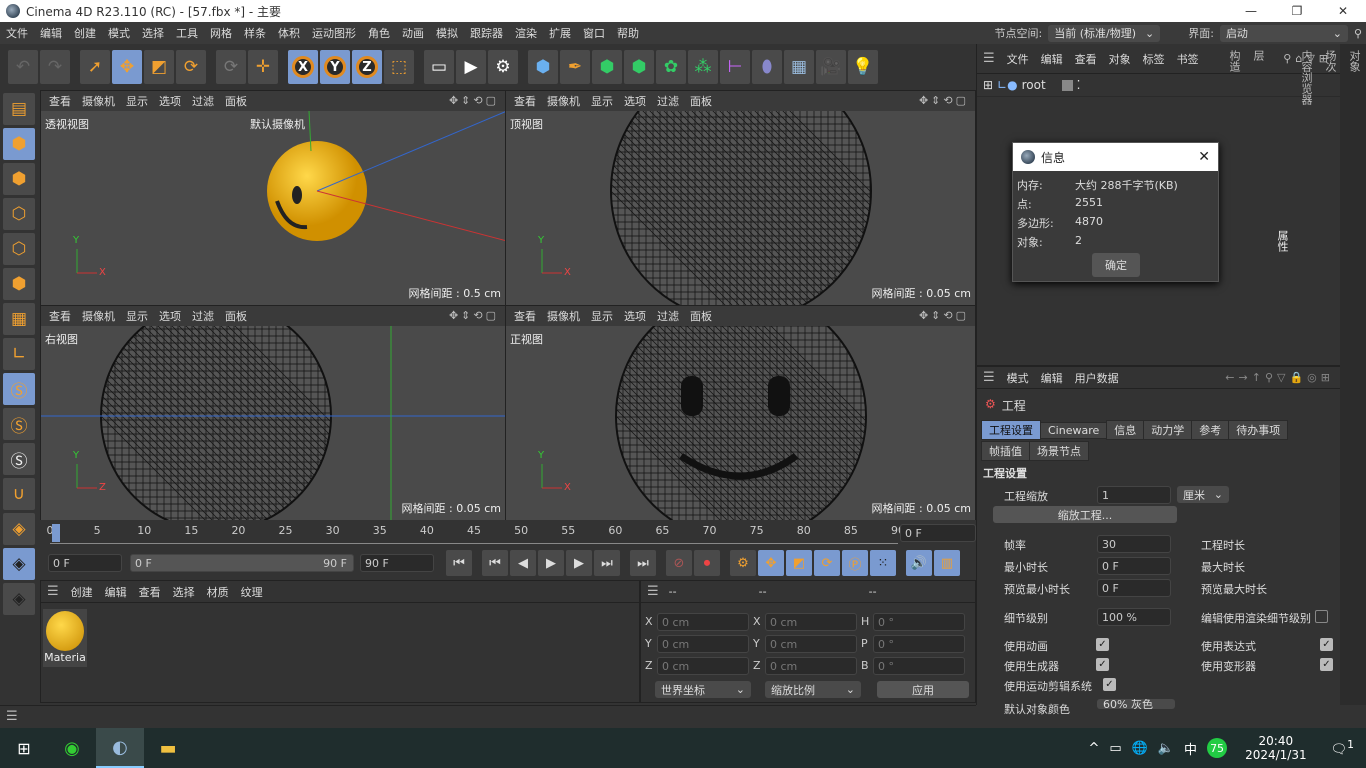 This screenshot has width=1366, height=768. Describe the element at coordinates (1074, 430) in the screenshot. I see `attribute-tab: Cineware` at that location.